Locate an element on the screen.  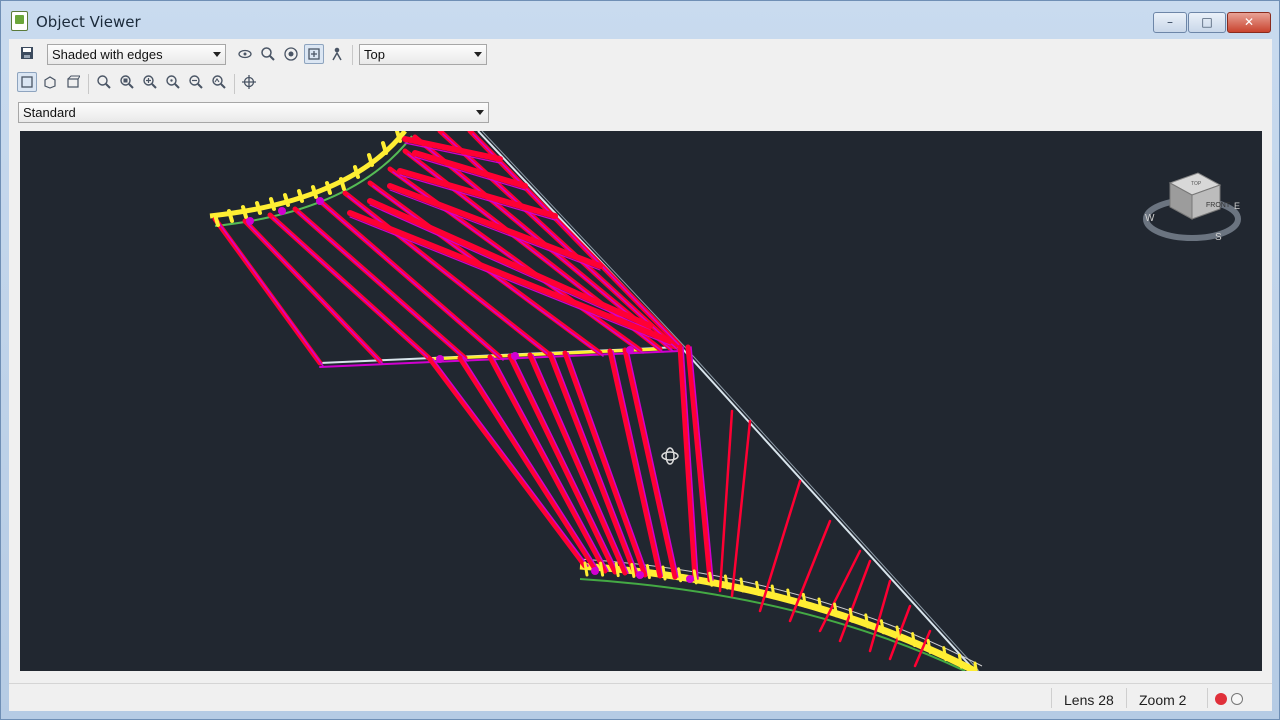
record-icon is located at coordinates (1221, 699).